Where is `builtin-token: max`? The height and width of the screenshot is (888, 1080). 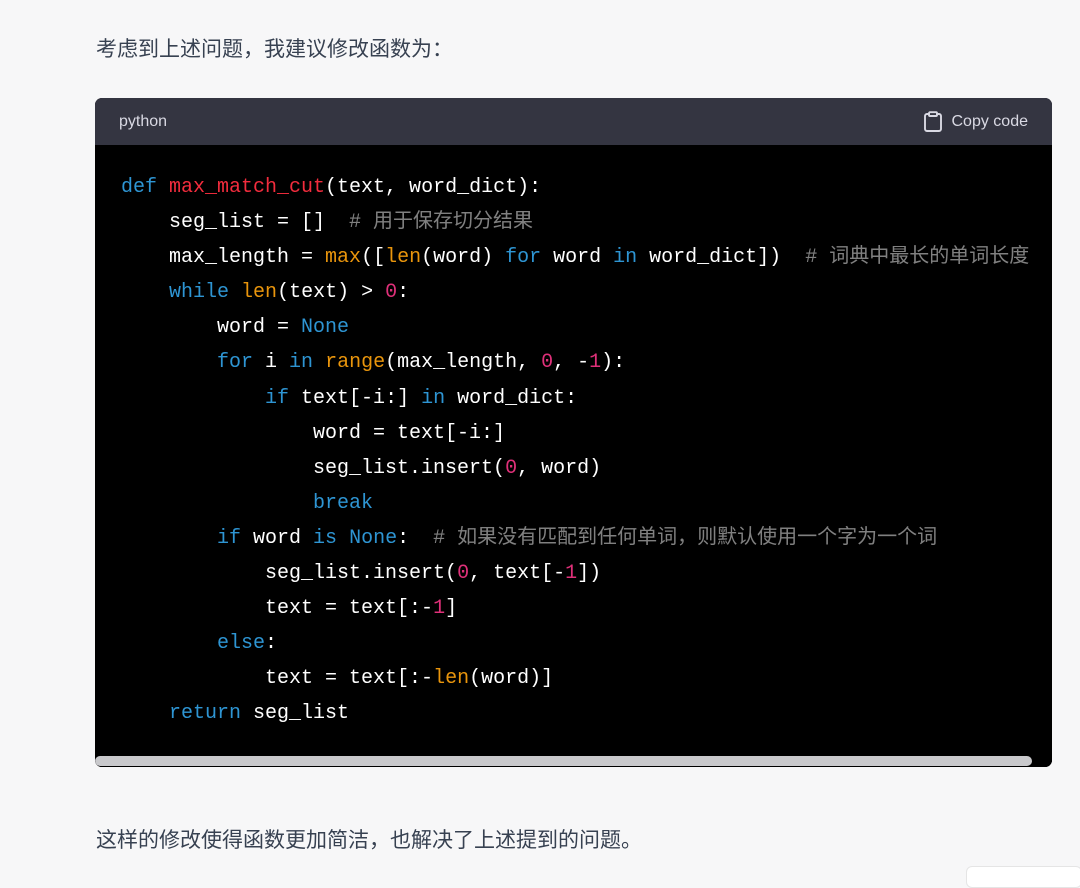
builtin-token: max is located at coordinates (343, 258).